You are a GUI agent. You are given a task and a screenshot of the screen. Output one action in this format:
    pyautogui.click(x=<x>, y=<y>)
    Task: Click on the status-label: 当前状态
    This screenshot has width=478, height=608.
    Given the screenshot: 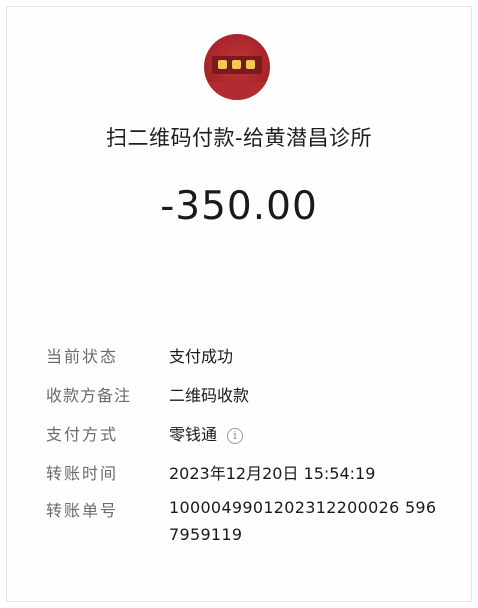 What is the action you would take?
    pyautogui.click(x=82, y=356)
    